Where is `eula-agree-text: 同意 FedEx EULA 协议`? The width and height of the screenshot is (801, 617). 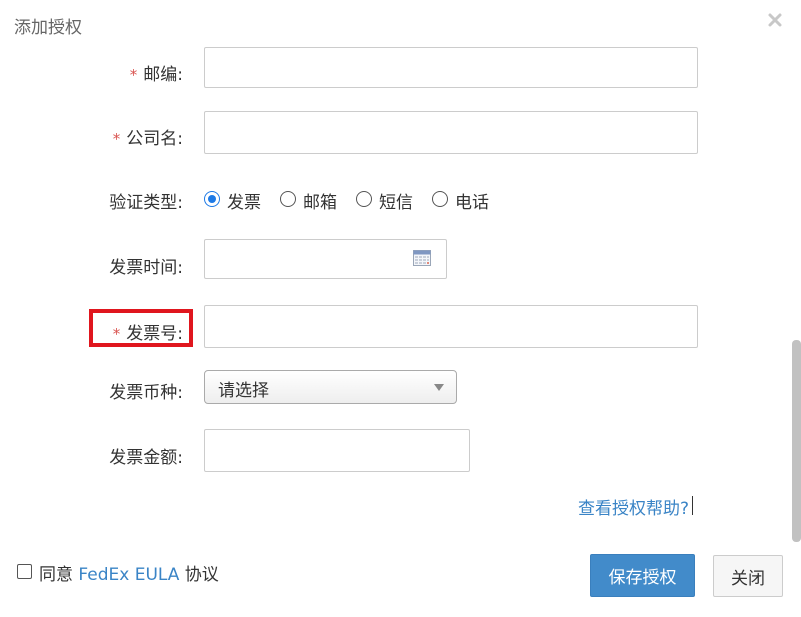 eula-agree-text: 同意 FedEx EULA 协议 is located at coordinates (129, 572).